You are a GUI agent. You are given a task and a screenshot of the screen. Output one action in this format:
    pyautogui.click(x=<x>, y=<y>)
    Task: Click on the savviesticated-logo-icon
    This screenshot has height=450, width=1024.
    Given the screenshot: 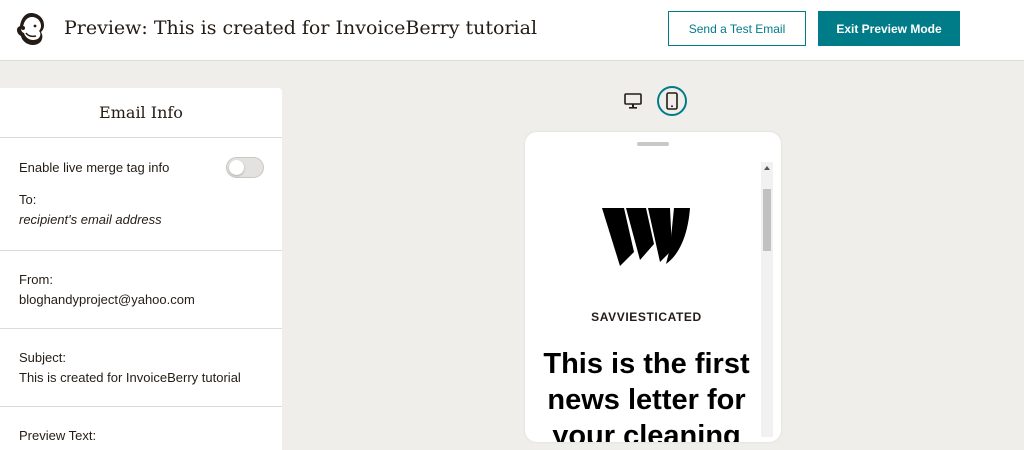 What is the action you would take?
    pyautogui.click(x=646, y=237)
    